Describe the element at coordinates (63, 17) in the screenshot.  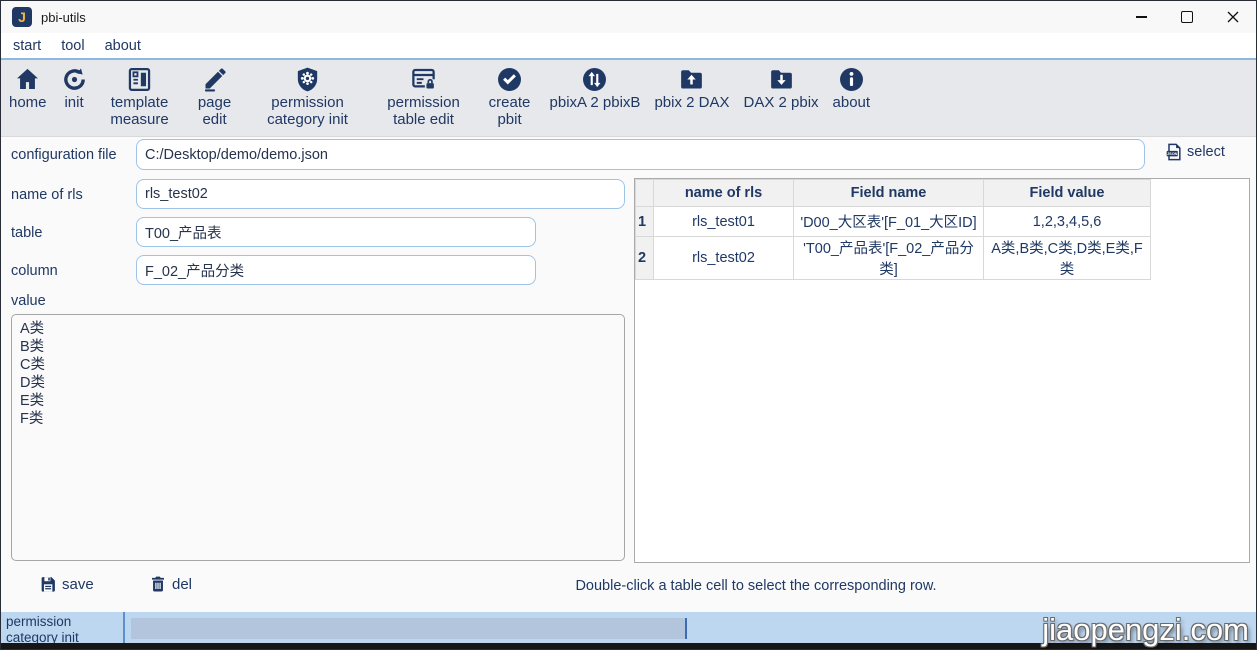
I see `window-title: pbi-utils` at that location.